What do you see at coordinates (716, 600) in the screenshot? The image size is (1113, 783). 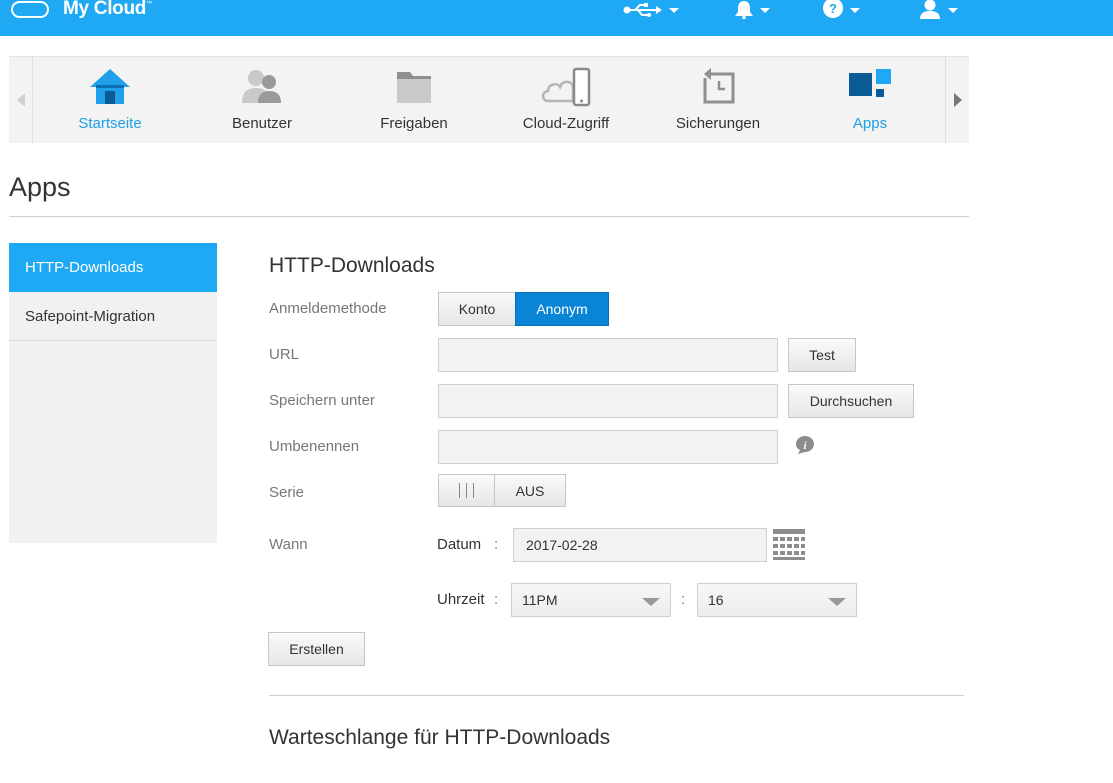 I see `minute-value: 16` at bounding box center [716, 600].